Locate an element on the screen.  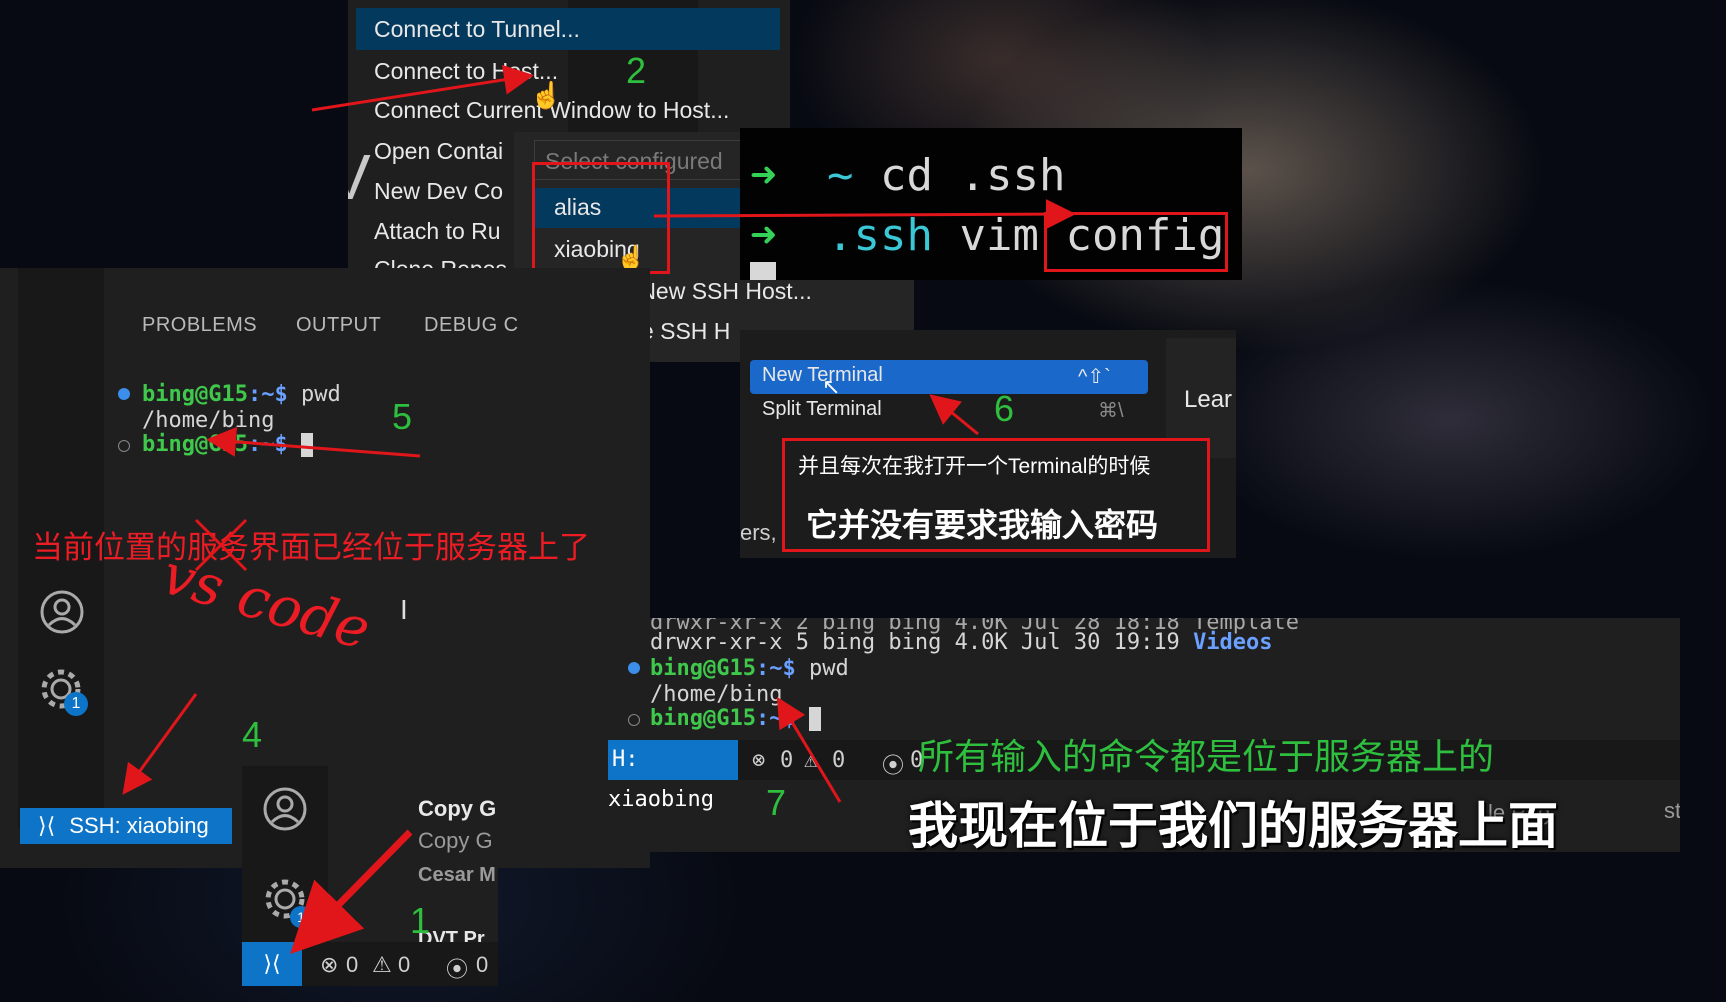
terminal-output-text: drwxr-xr-x 5 bing bing 4.0K Jul 30 19:19 is located at coordinates (915, 642).